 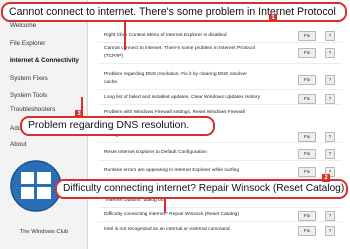 I want to click on sidebar-item-welcome: Welcome, so click(x=23, y=25).